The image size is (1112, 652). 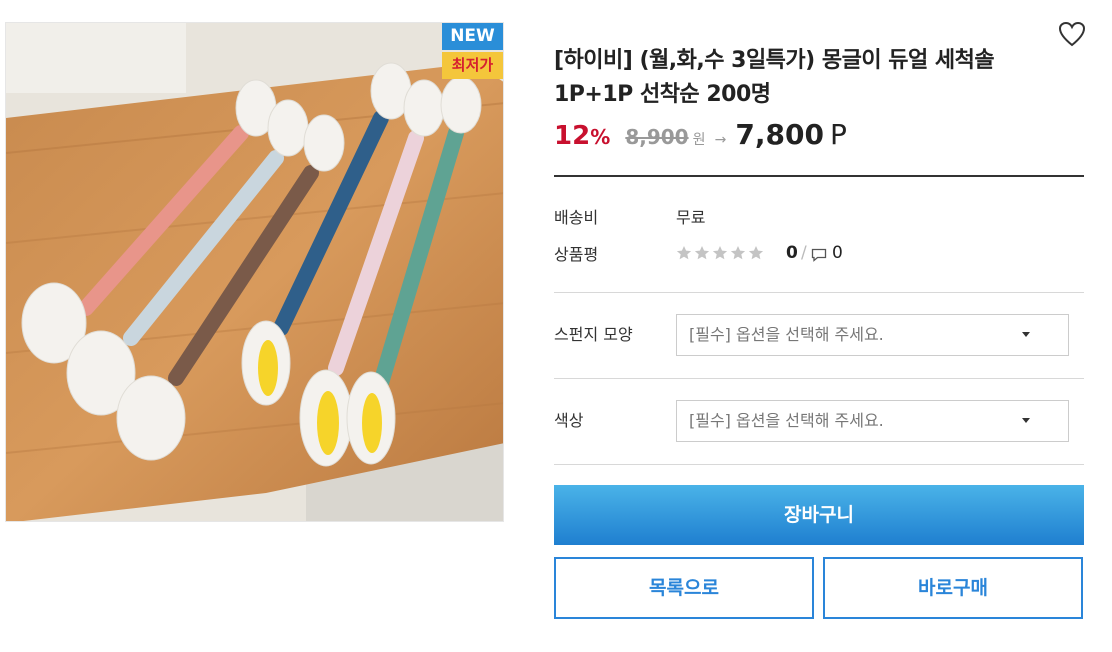 I want to click on option-select-color: [필수] 옵션을 선택해 주세요., so click(x=872, y=421).